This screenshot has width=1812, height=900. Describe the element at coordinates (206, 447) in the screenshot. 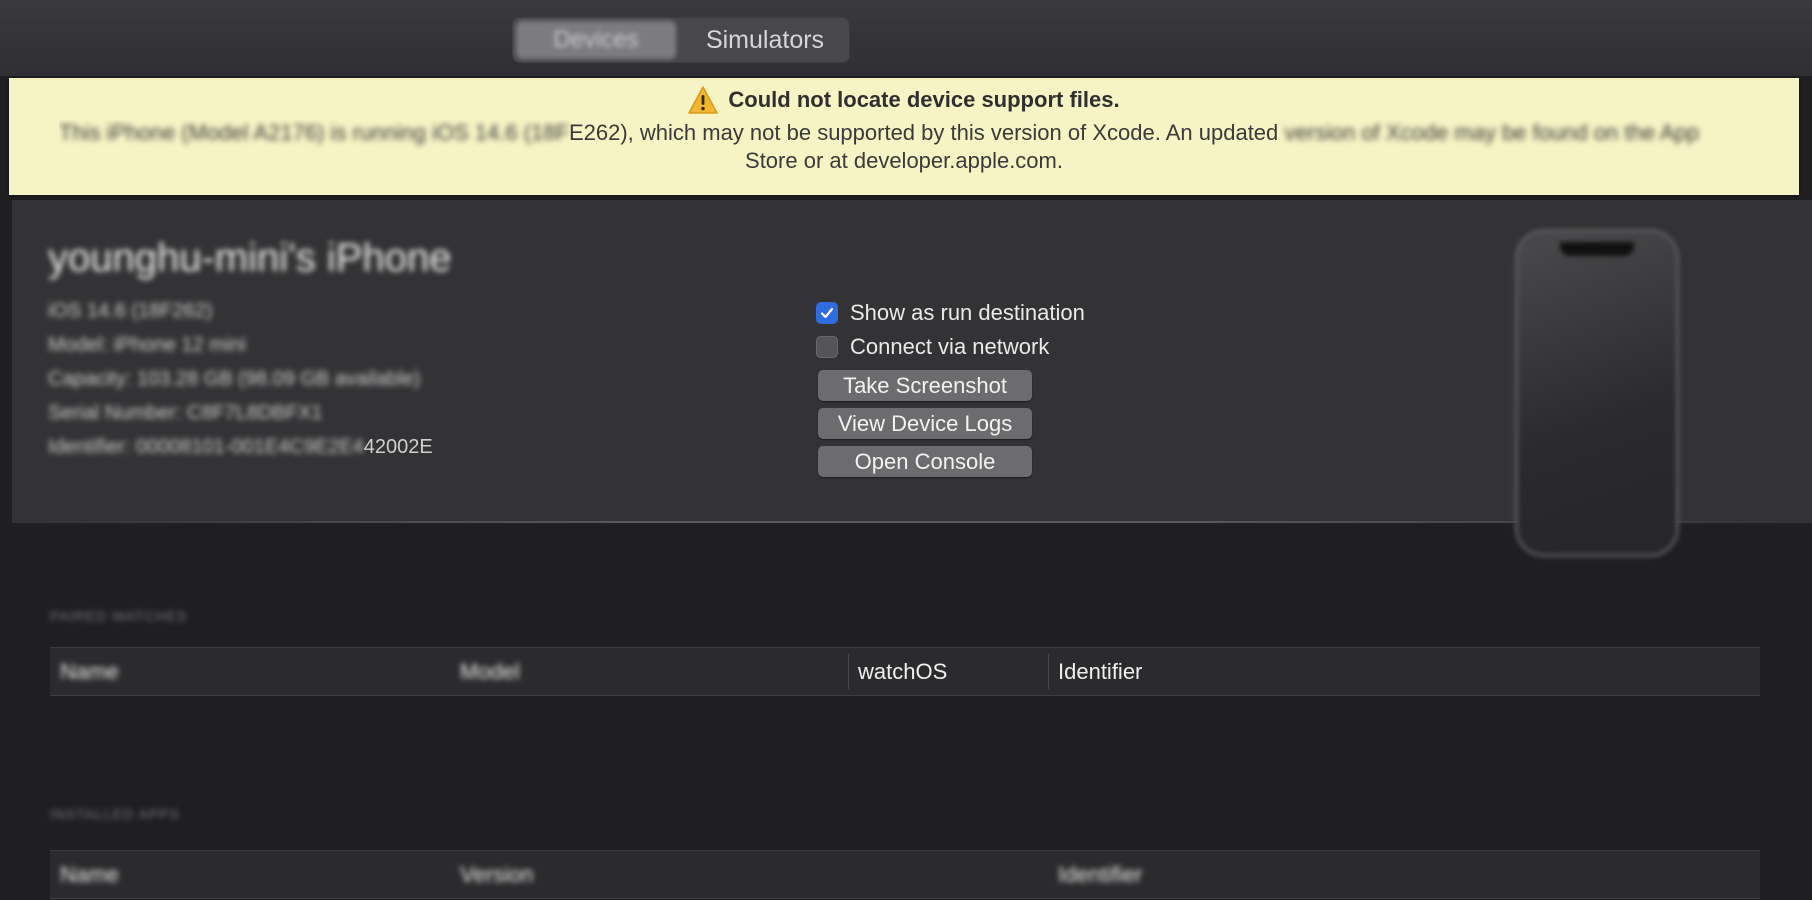

I see `device-identifier-blurred: Identifier: 00008101-001E4C9E2E4` at that location.